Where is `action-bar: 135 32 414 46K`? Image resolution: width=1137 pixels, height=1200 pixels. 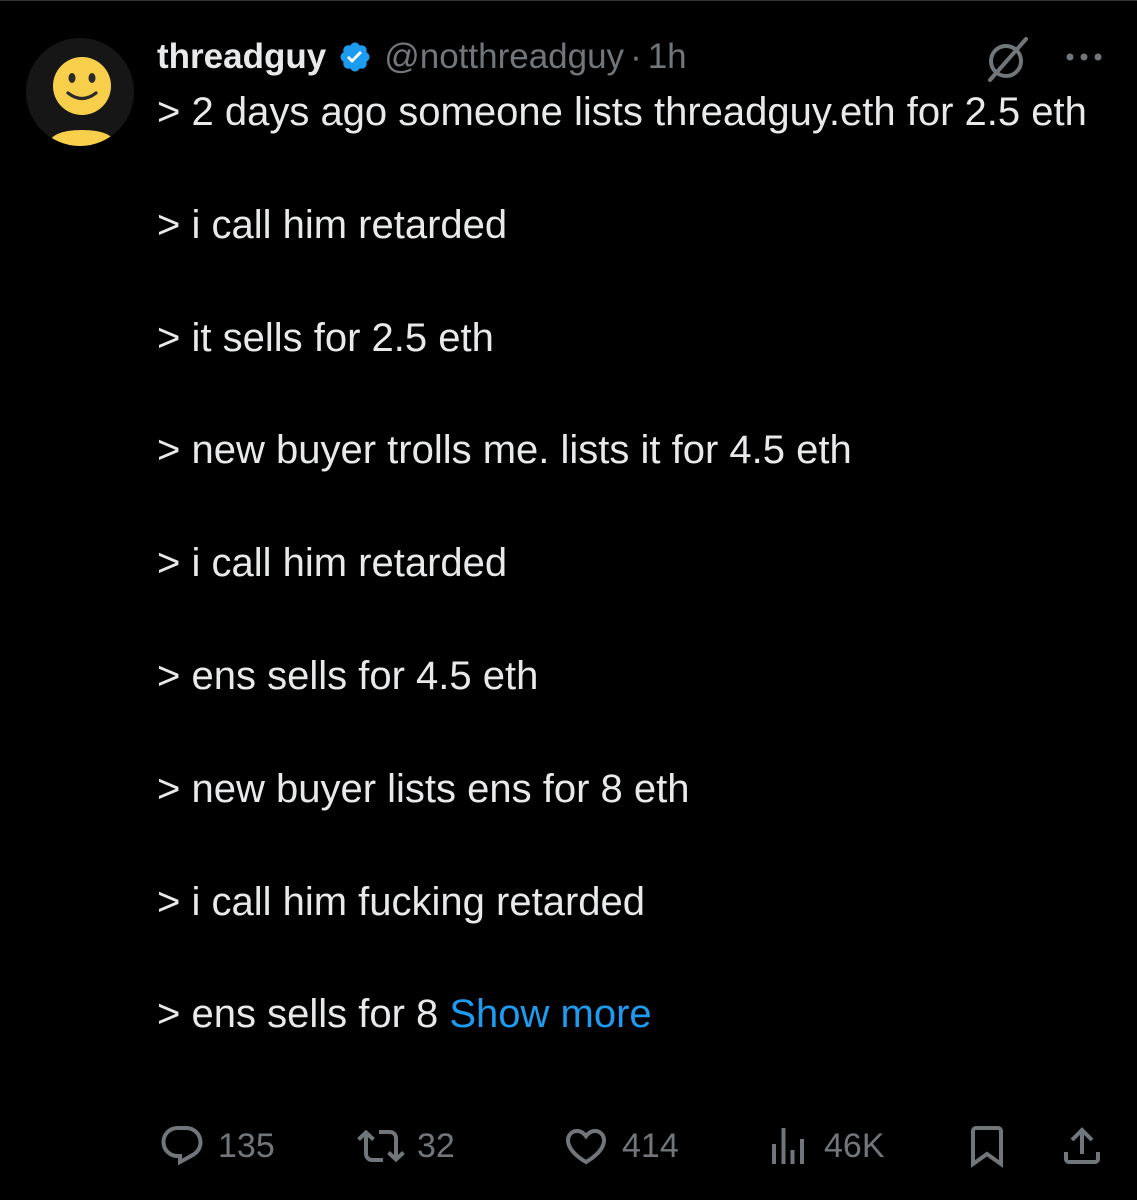
action-bar: 135 32 414 46K is located at coordinates (568, 1146).